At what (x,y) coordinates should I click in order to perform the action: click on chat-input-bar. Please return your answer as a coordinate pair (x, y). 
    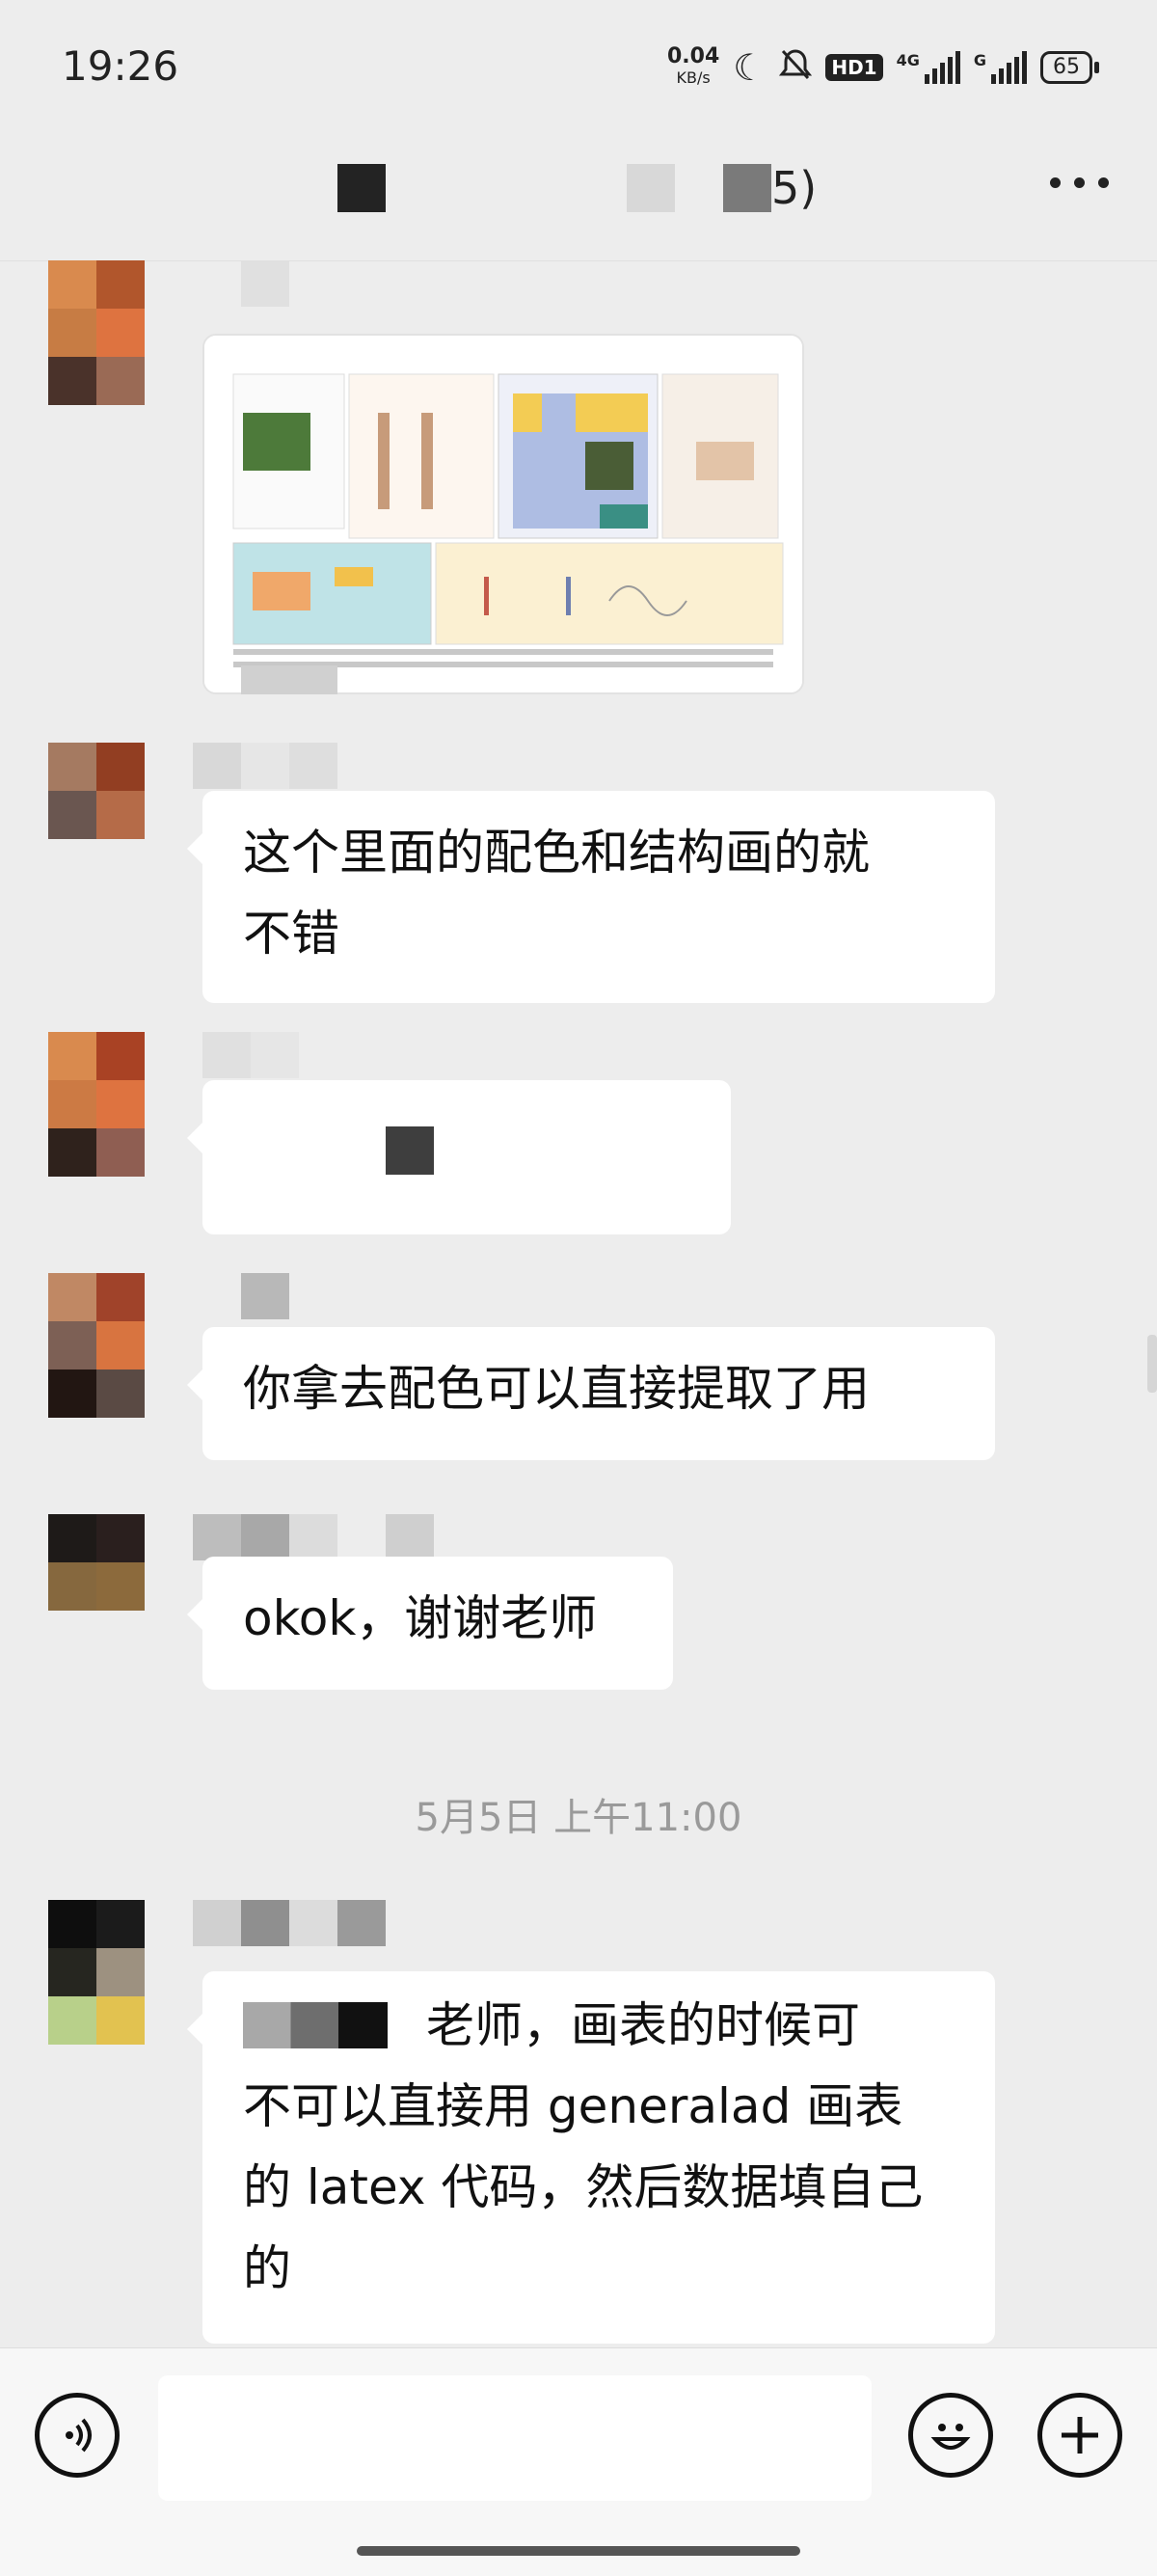
    Looking at the image, I should click on (578, 2461).